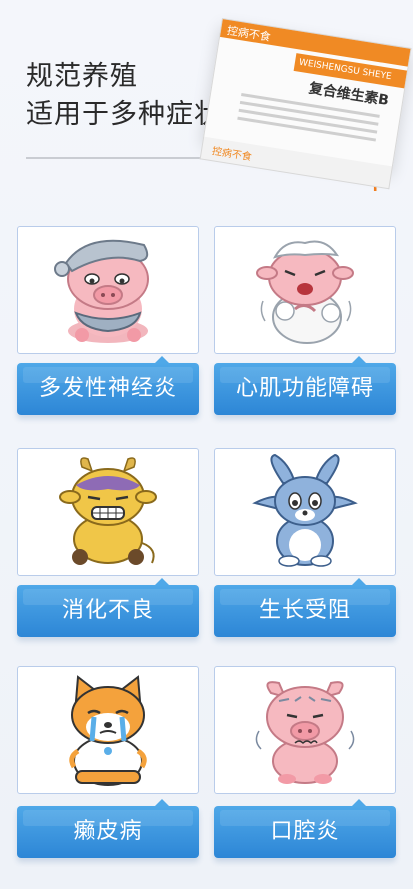 This screenshot has height=889, width=413. What do you see at coordinates (108, 385) in the screenshot?
I see `symptom-label-polyneuritis: 多发性神经炎` at bounding box center [108, 385].